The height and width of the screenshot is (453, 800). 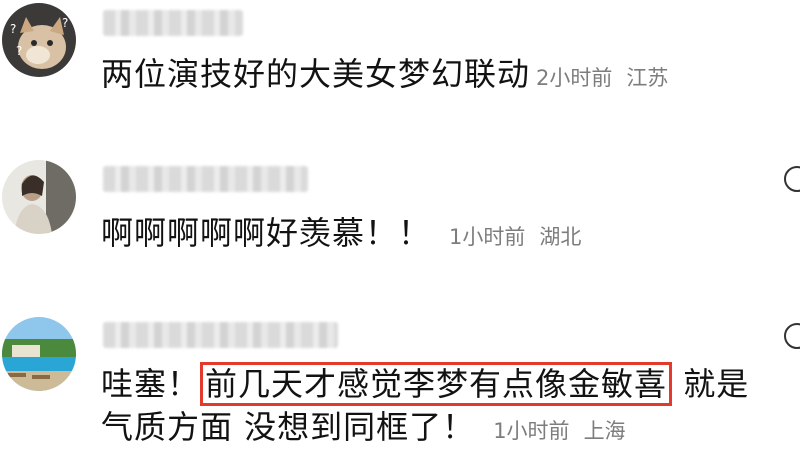 I want to click on comment-text: 啊啊啊啊啊好羡慕！！, so click(x=266, y=233).